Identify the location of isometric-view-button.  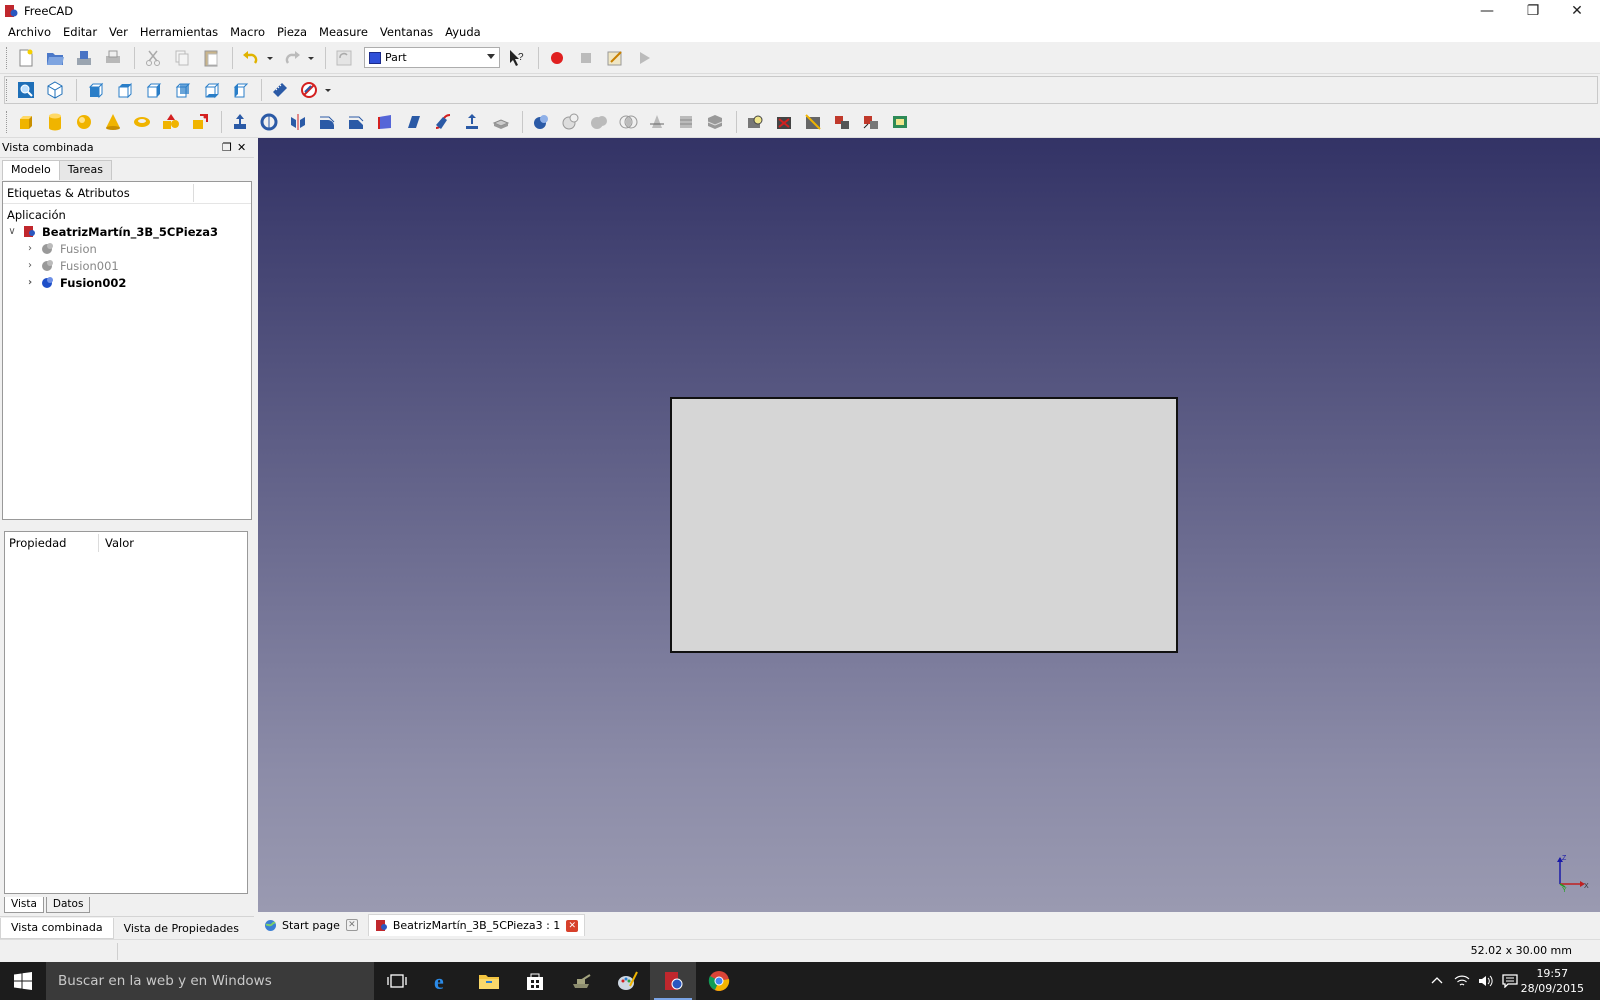
(55, 90).